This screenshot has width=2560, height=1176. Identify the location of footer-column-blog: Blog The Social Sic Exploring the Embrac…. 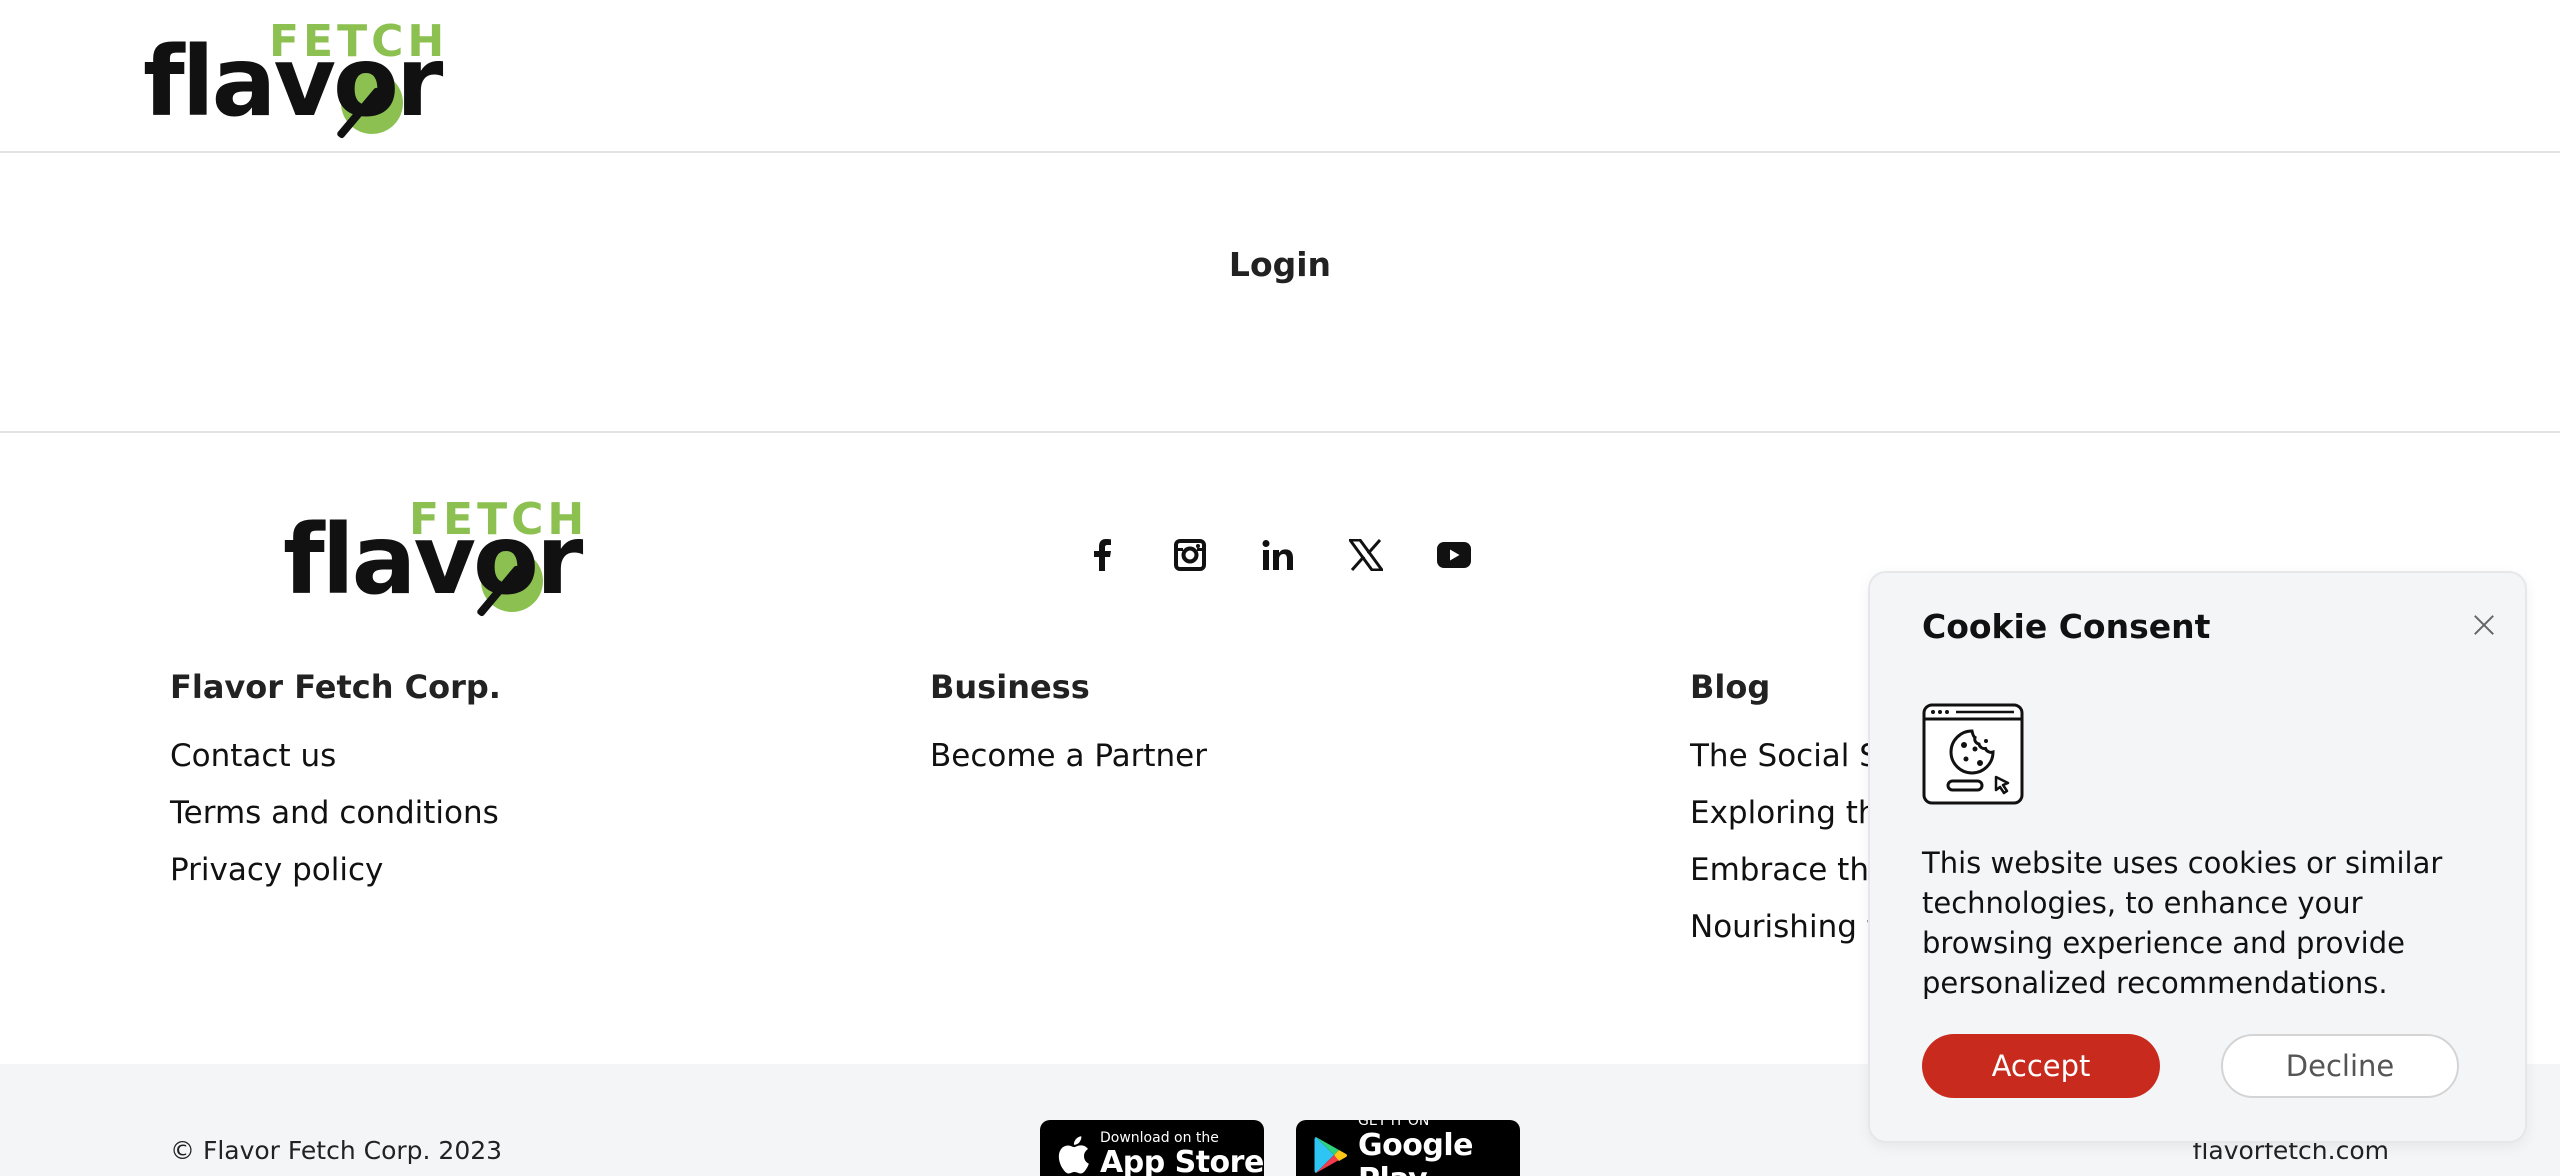
(1785, 812).